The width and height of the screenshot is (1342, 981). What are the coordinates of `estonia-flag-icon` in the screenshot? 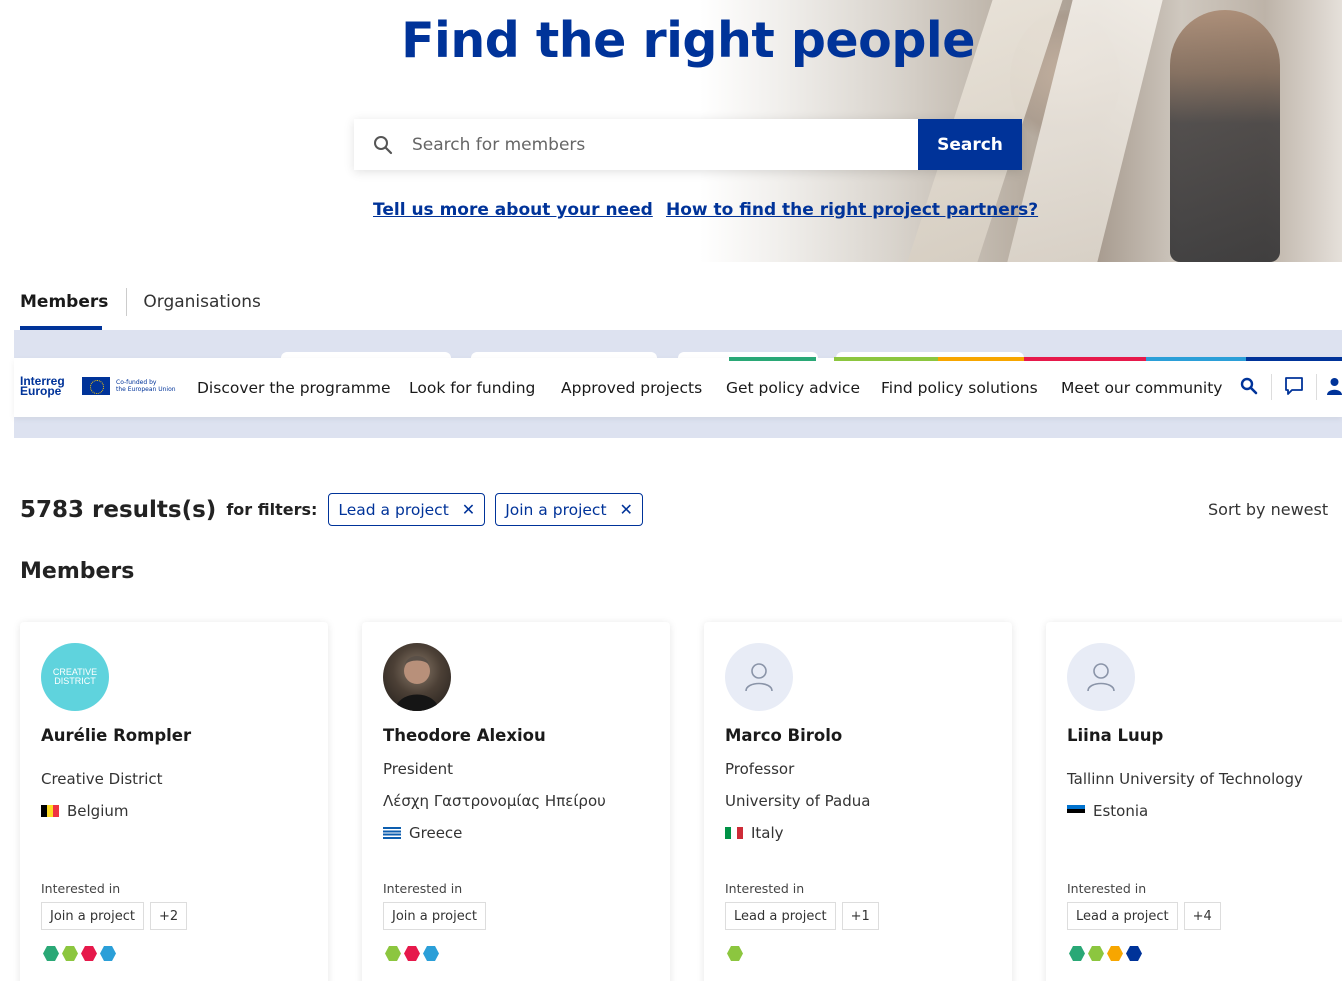 It's located at (1076, 811).